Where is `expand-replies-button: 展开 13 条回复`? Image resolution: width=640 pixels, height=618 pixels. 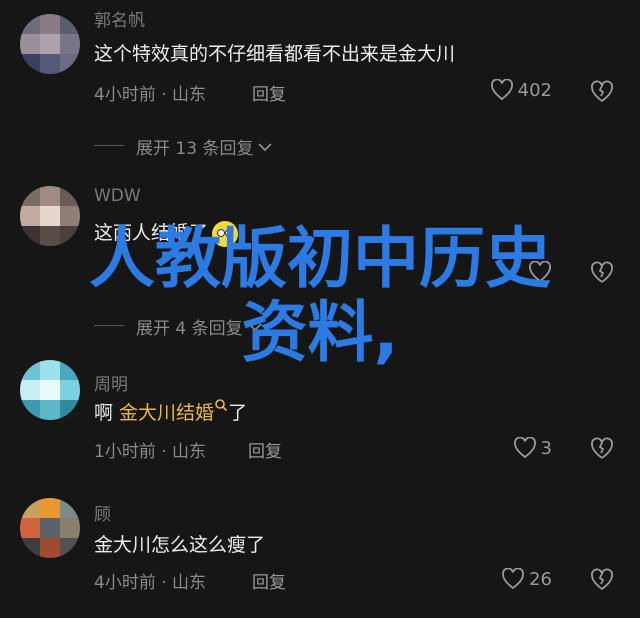 expand-replies-button: 展开 13 条回复 is located at coordinates (204, 146).